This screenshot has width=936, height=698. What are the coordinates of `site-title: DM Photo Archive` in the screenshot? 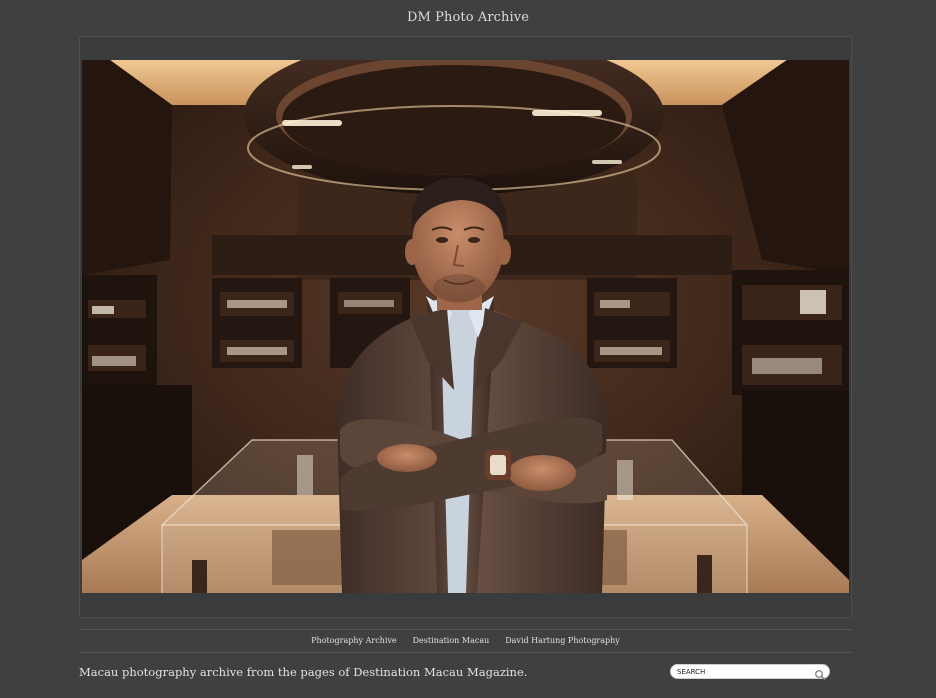 It's located at (468, 17).